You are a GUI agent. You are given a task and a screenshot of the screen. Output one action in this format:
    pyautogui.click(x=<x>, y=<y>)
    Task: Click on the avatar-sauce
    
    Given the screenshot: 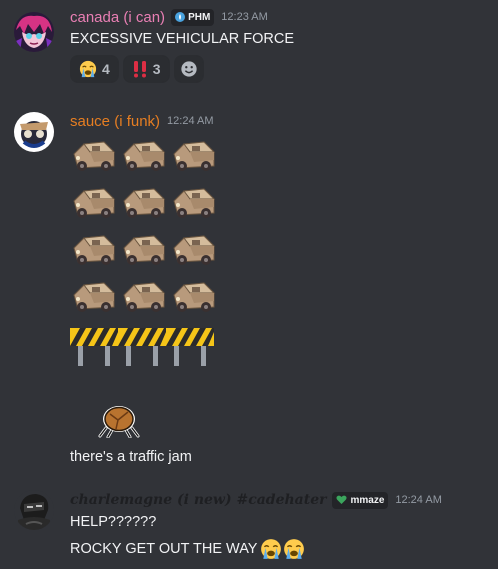 What is the action you would take?
    pyautogui.click(x=34, y=132)
    